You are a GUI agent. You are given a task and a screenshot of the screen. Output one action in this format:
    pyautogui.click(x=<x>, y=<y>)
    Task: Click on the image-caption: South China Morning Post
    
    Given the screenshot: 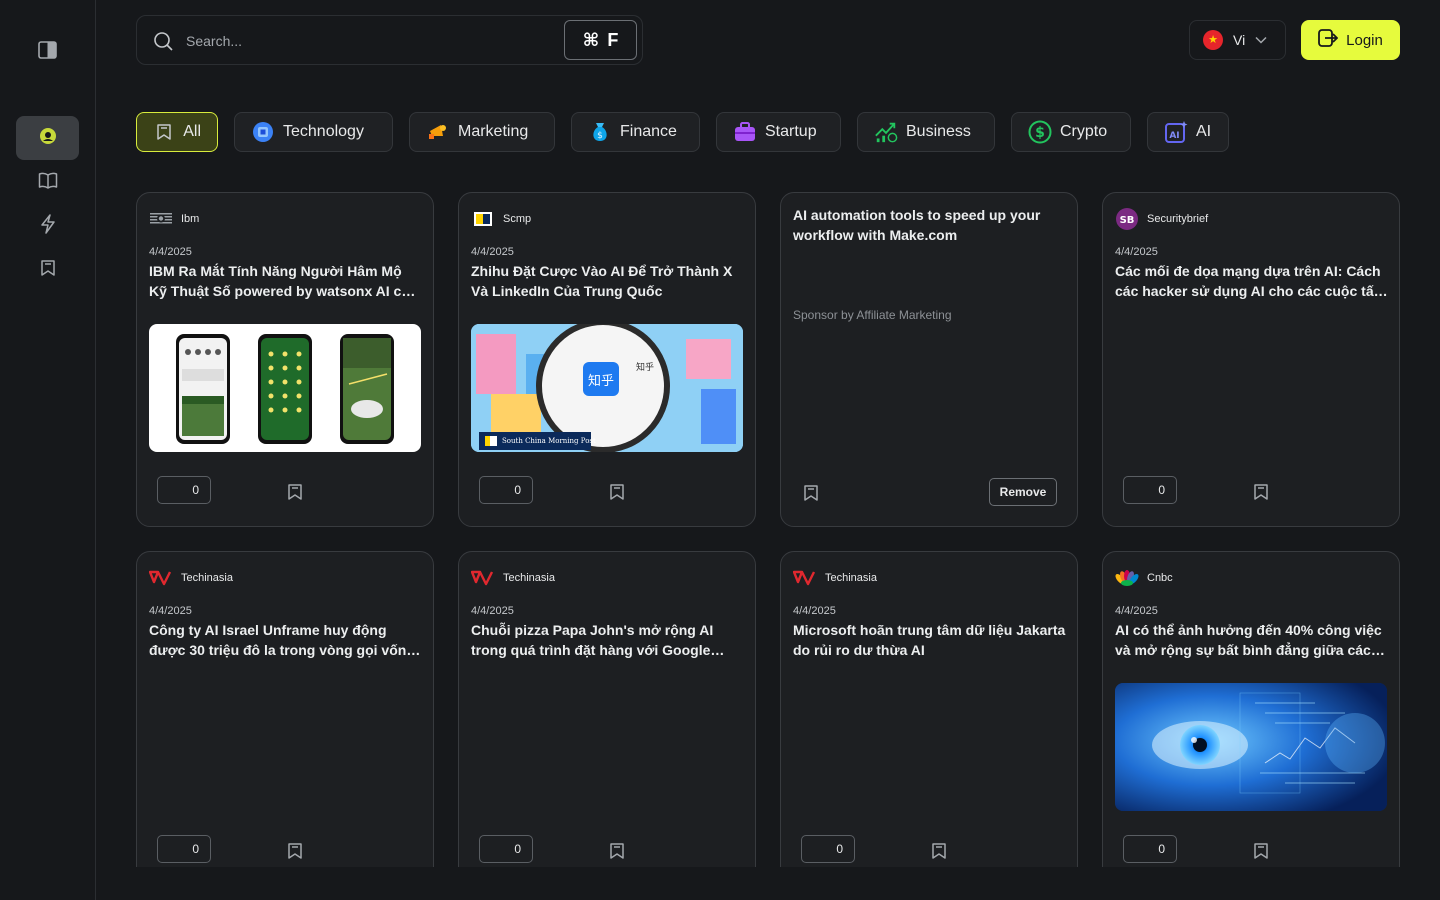 What is the action you would take?
    pyautogui.click(x=549, y=441)
    